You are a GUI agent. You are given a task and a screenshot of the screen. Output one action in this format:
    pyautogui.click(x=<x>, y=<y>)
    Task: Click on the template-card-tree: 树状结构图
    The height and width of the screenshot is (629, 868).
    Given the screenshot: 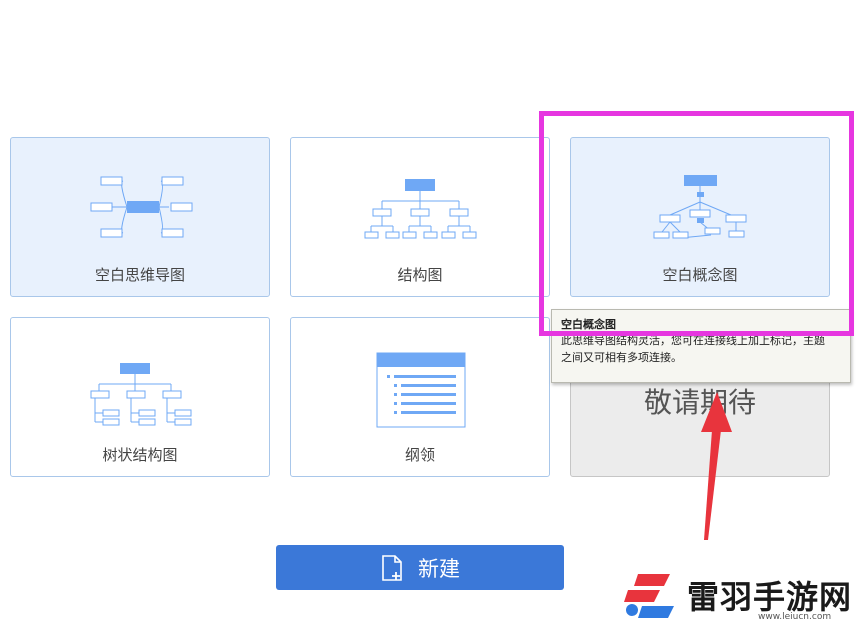 What is the action you would take?
    pyautogui.click(x=140, y=397)
    